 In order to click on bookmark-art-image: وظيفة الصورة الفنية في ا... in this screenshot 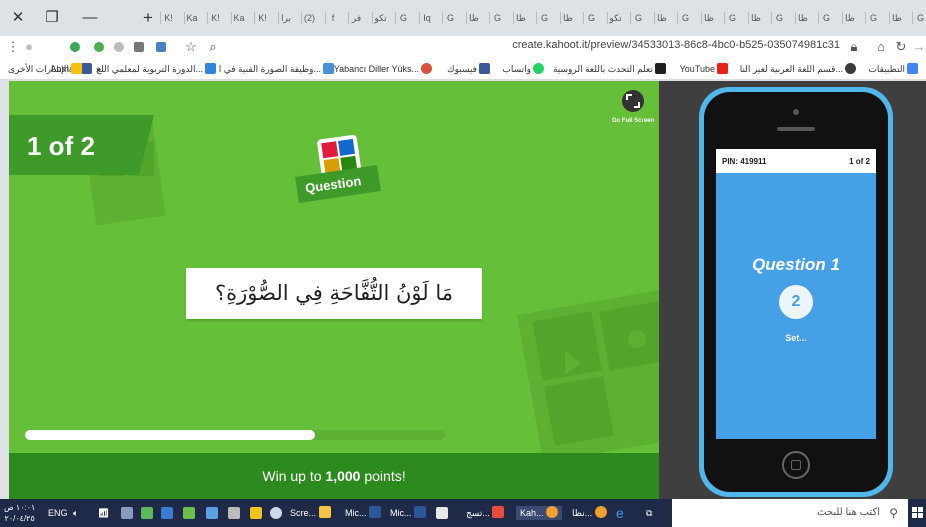, I will do `click(277, 69)`.